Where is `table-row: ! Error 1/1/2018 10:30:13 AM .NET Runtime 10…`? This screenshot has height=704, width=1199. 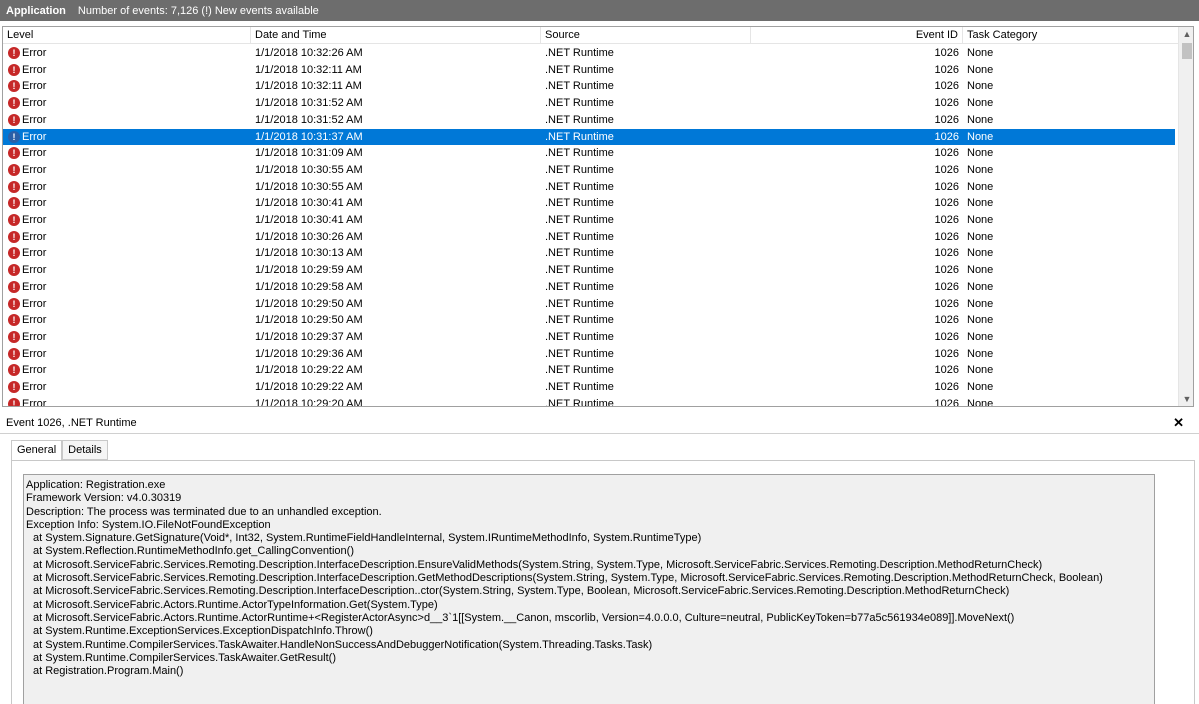
table-row: ! Error 1/1/2018 10:30:13 AM .NET Runtime 10… is located at coordinates (589, 253).